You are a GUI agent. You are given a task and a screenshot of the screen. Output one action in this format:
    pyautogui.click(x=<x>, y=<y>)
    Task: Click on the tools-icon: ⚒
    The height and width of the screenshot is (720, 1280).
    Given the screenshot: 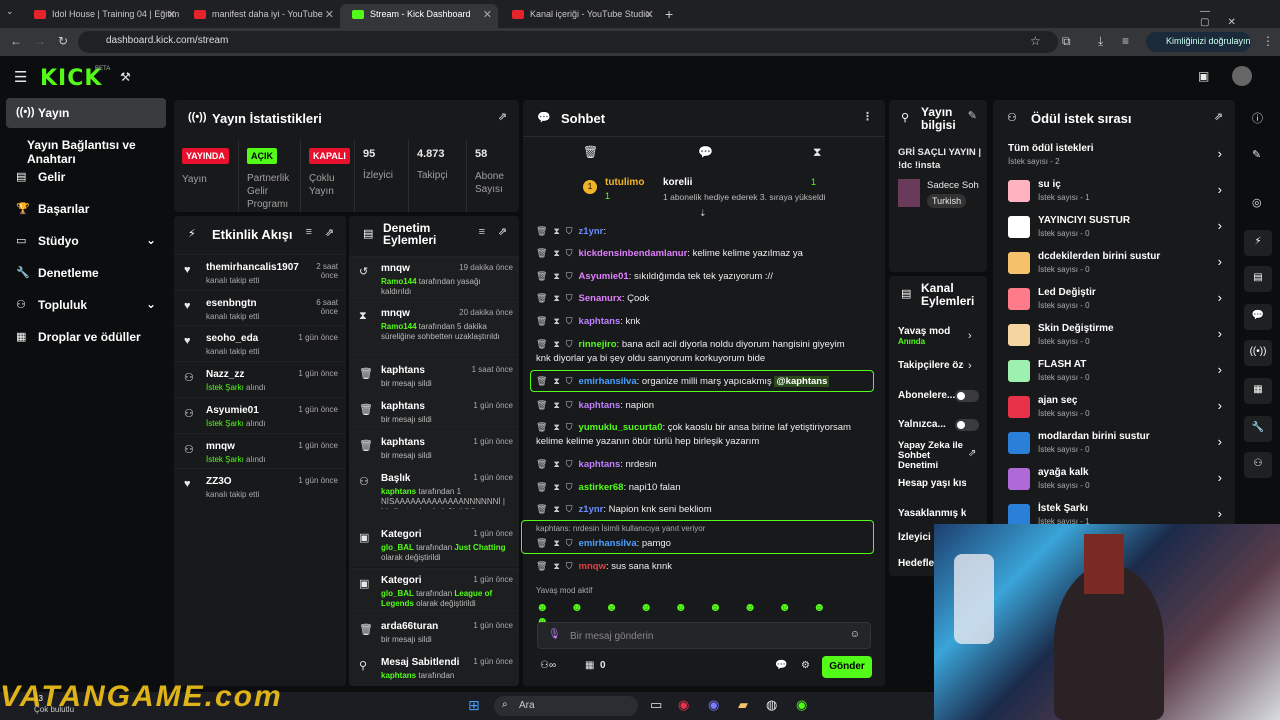 What is the action you would take?
    pyautogui.click(x=125, y=77)
    